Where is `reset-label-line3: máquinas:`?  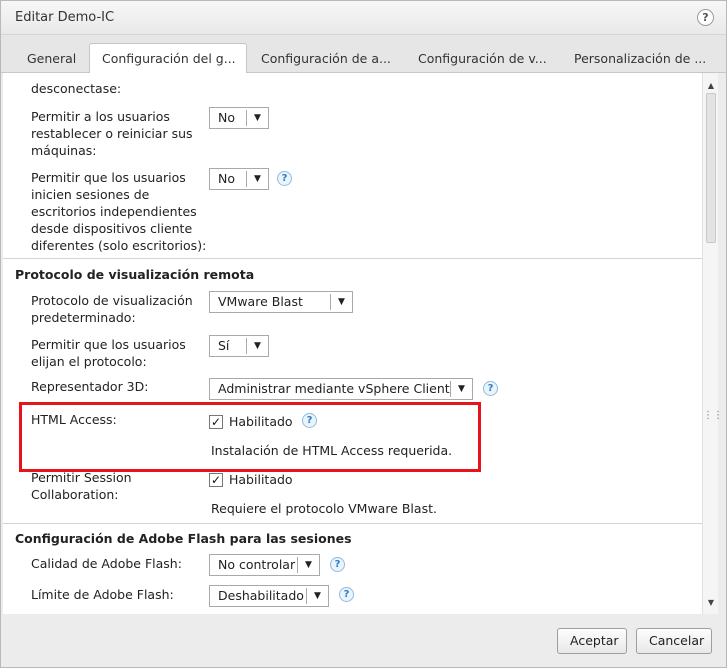 reset-label-line3: máquinas: is located at coordinates (64, 150).